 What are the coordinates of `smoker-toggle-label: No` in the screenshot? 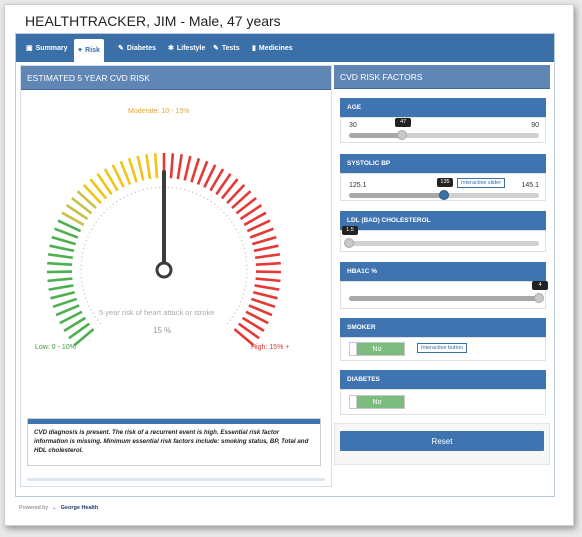 It's located at (377, 349).